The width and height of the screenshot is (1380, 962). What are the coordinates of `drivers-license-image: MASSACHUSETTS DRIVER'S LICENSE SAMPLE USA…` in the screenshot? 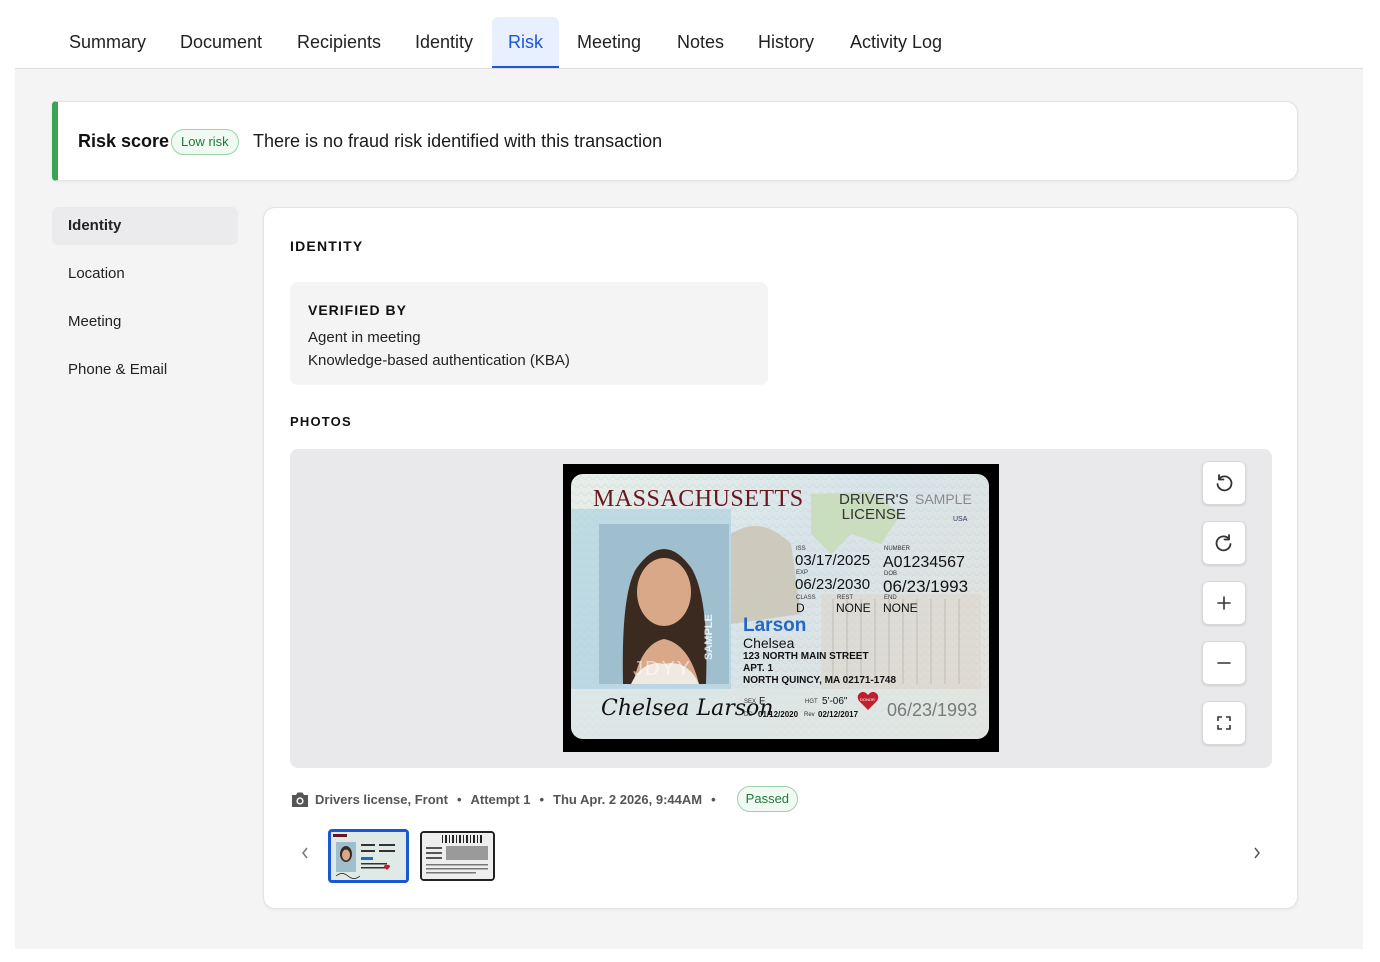 It's located at (780, 606).